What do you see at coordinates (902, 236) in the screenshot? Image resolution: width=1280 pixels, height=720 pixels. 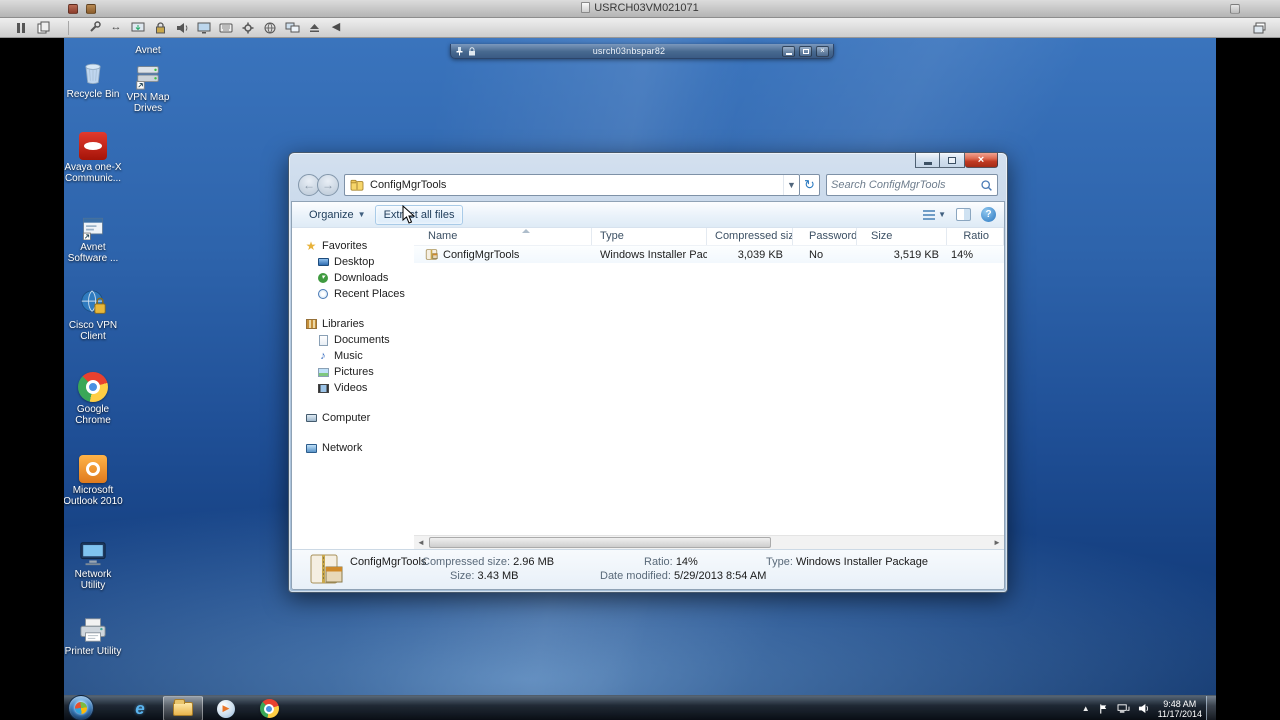 I see `column-header-size: Size` at bounding box center [902, 236].